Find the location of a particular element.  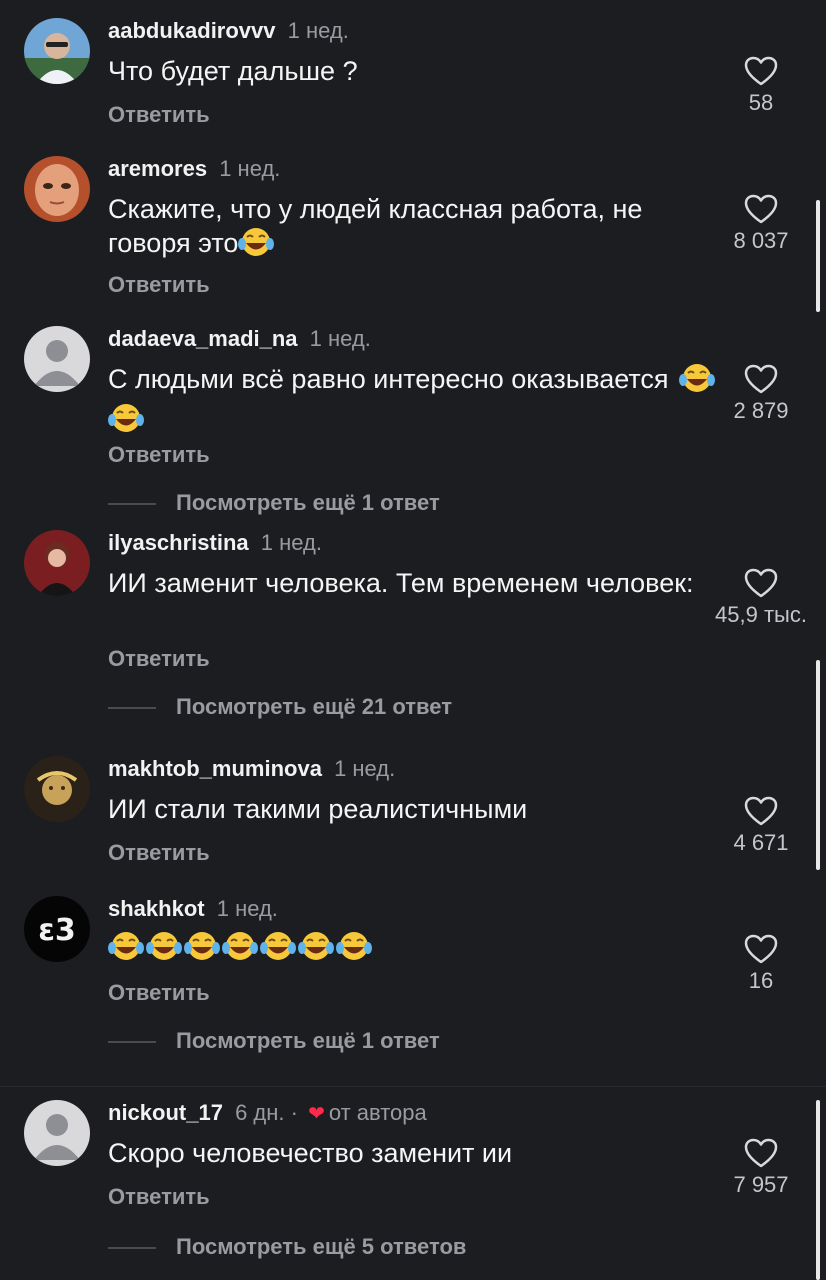

like-count: 7 957 is located at coordinates (761, 1184).